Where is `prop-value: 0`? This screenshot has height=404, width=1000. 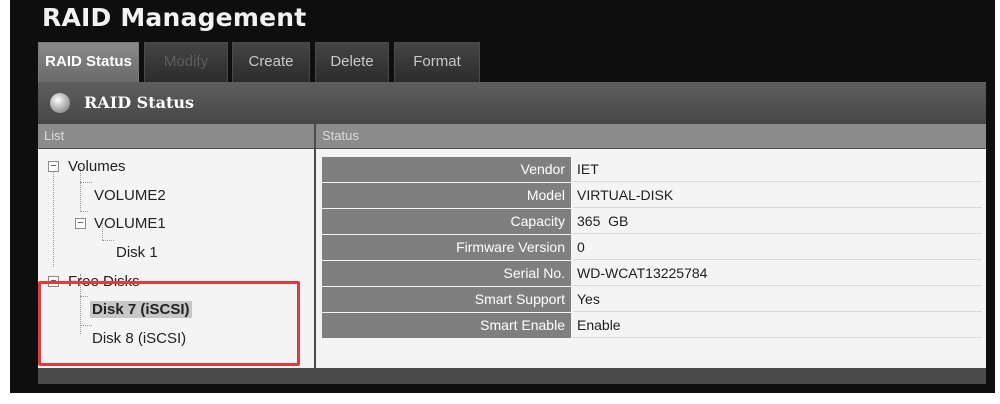 prop-value: 0 is located at coordinates (777, 247).